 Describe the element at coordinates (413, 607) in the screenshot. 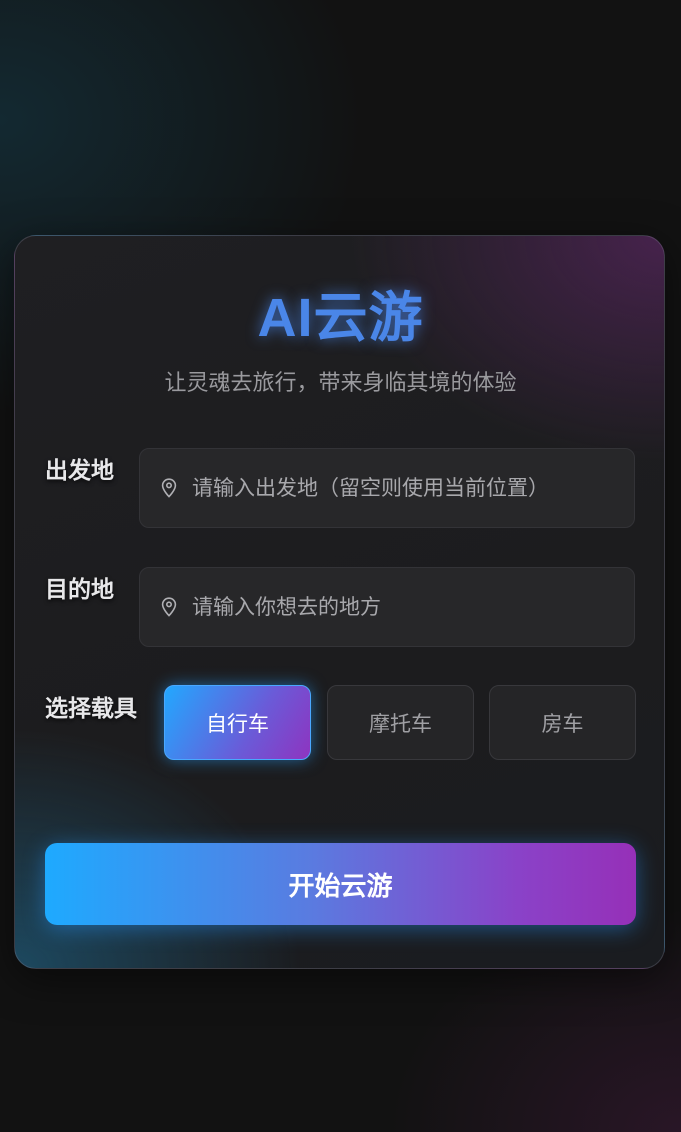

I see `destination-input` at that location.